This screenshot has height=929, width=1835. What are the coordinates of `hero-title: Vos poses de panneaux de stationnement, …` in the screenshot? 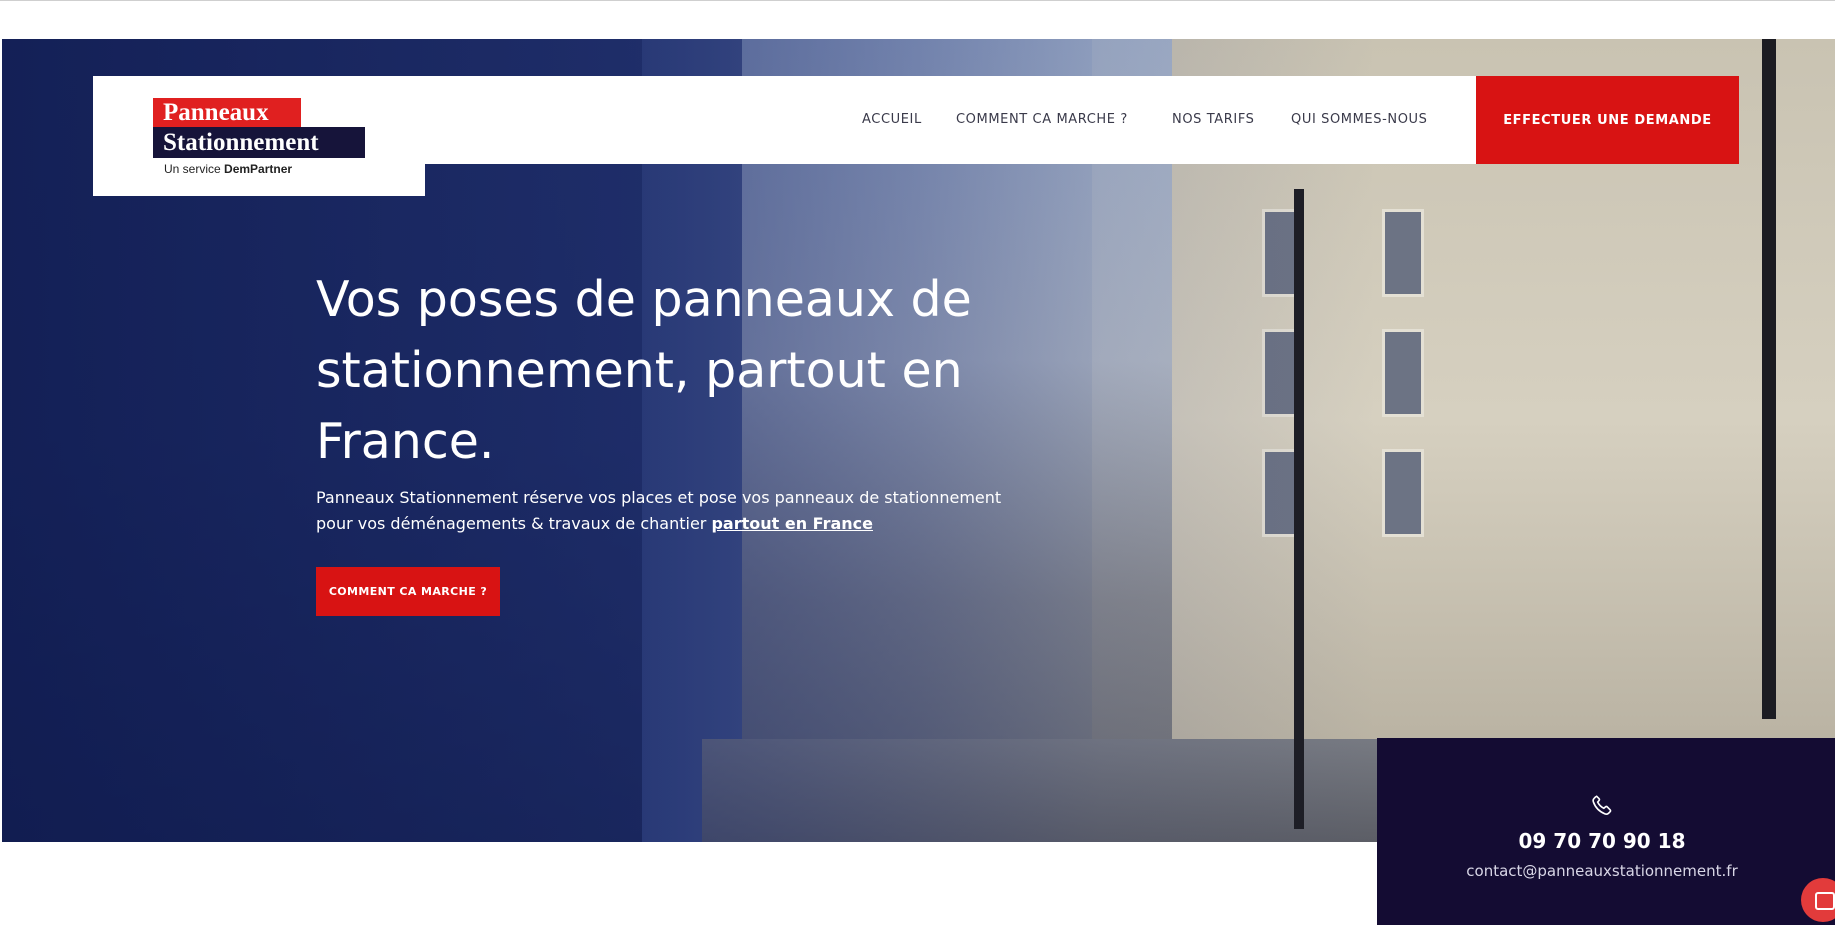 It's located at (644, 370).